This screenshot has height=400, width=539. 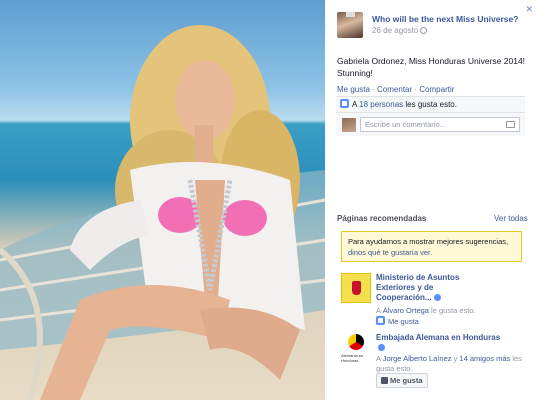 I want to click on likes-summary: A 18 personas les gusta esto., so click(x=430, y=104).